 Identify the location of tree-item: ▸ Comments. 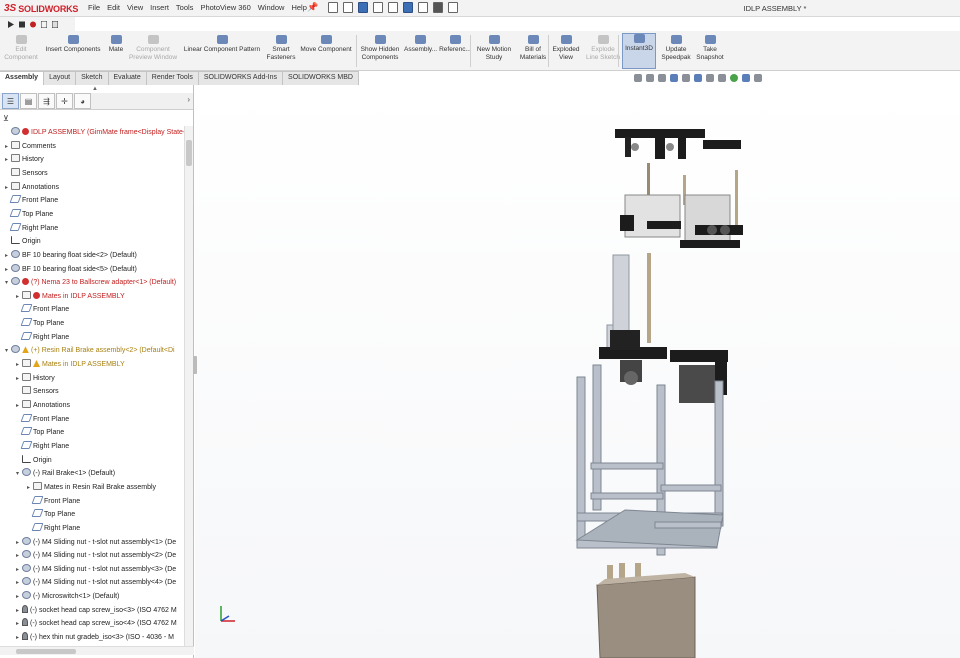
(92, 146).